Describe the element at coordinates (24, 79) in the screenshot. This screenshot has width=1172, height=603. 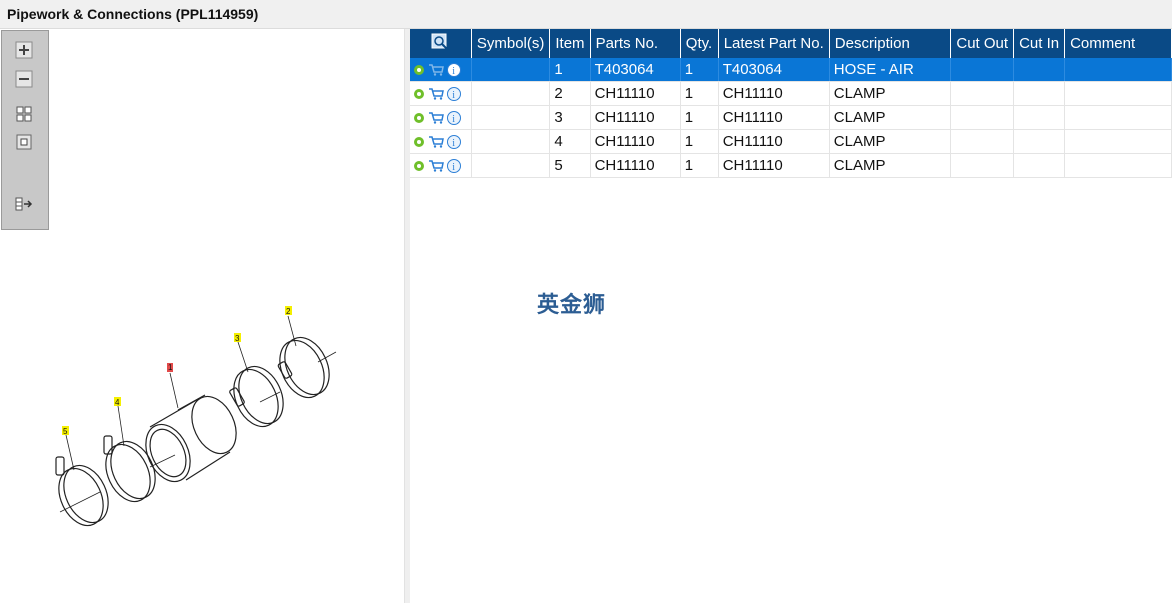
I see `zoom-out-icon` at that location.